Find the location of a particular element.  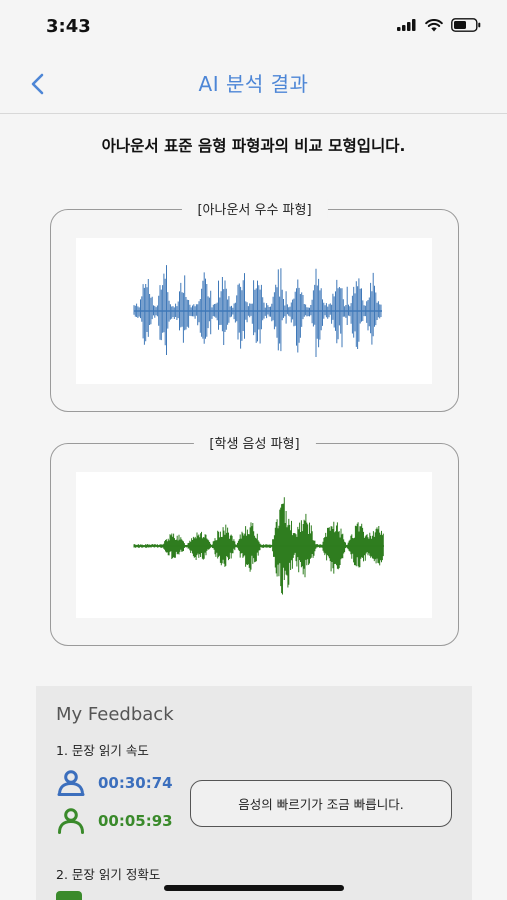

student-time-row: 00:05:93 is located at coordinates (114, 821).